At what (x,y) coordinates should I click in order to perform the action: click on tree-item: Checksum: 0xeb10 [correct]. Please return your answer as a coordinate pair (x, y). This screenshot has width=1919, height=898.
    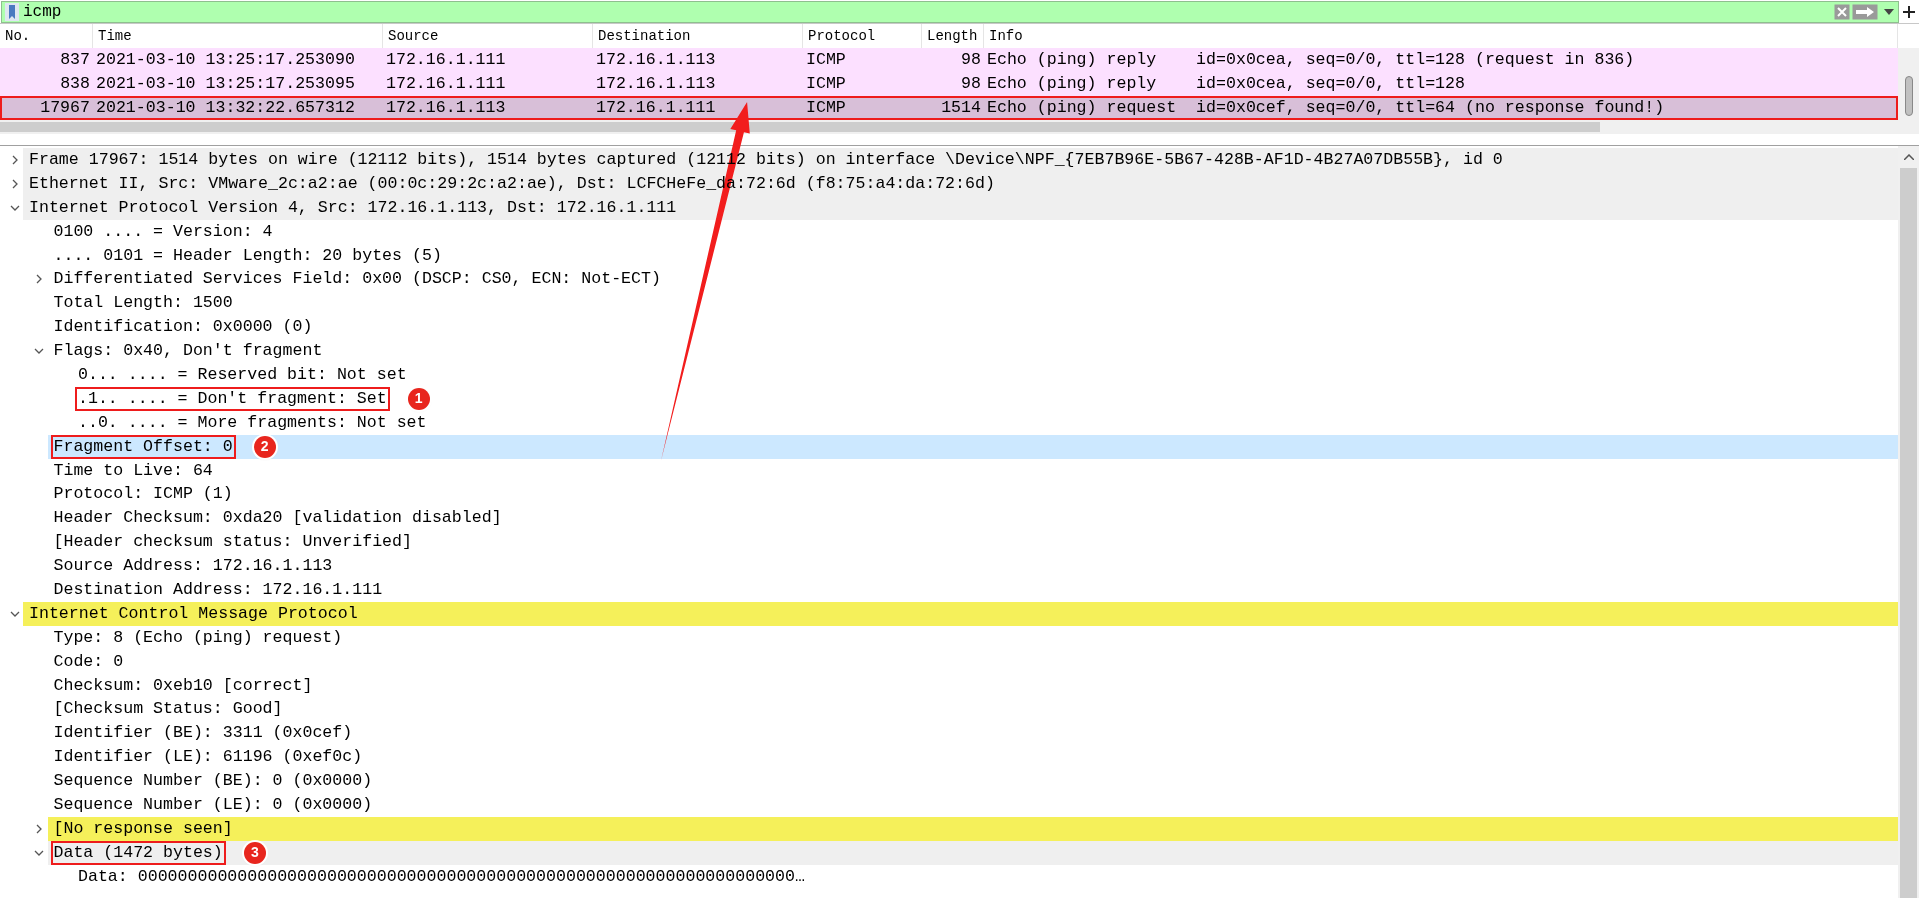
    Looking at the image, I should click on (183, 685).